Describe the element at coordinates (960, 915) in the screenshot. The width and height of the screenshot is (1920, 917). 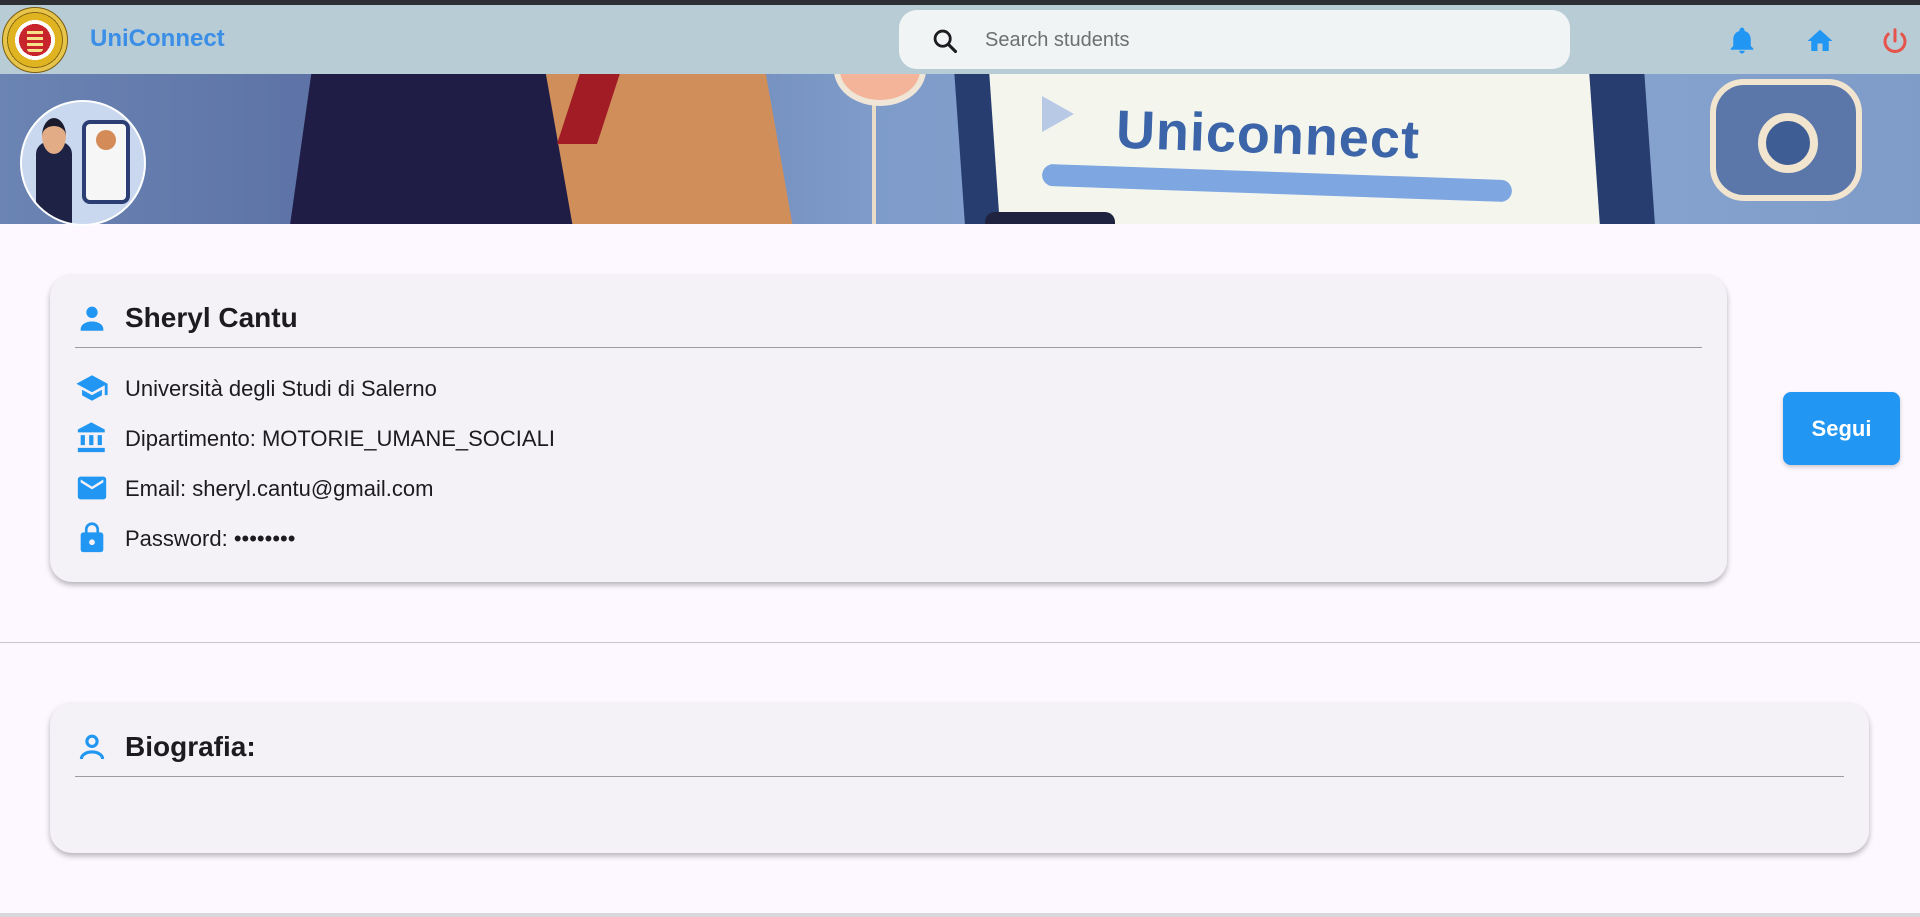
I see `window-bottom-edge` at that location.